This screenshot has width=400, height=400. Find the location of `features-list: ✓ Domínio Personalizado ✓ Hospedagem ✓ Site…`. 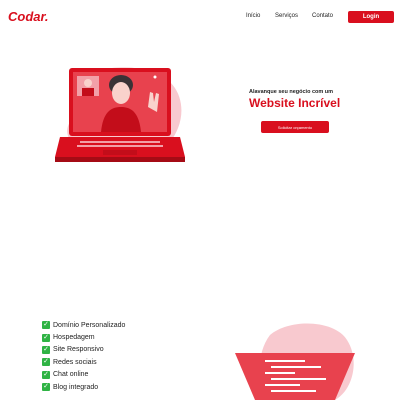

features-list: ✓ Domínio Personalizado ✓ Hospedagem ✓ Site… is located at coordinates (83, 356).